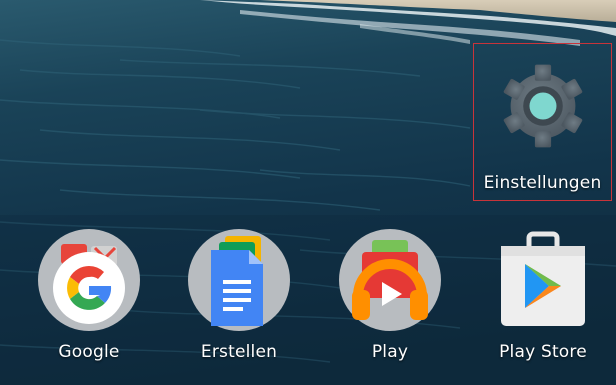  I want to click on app-folder-erstellen: Erstellen, so click(239, 295).